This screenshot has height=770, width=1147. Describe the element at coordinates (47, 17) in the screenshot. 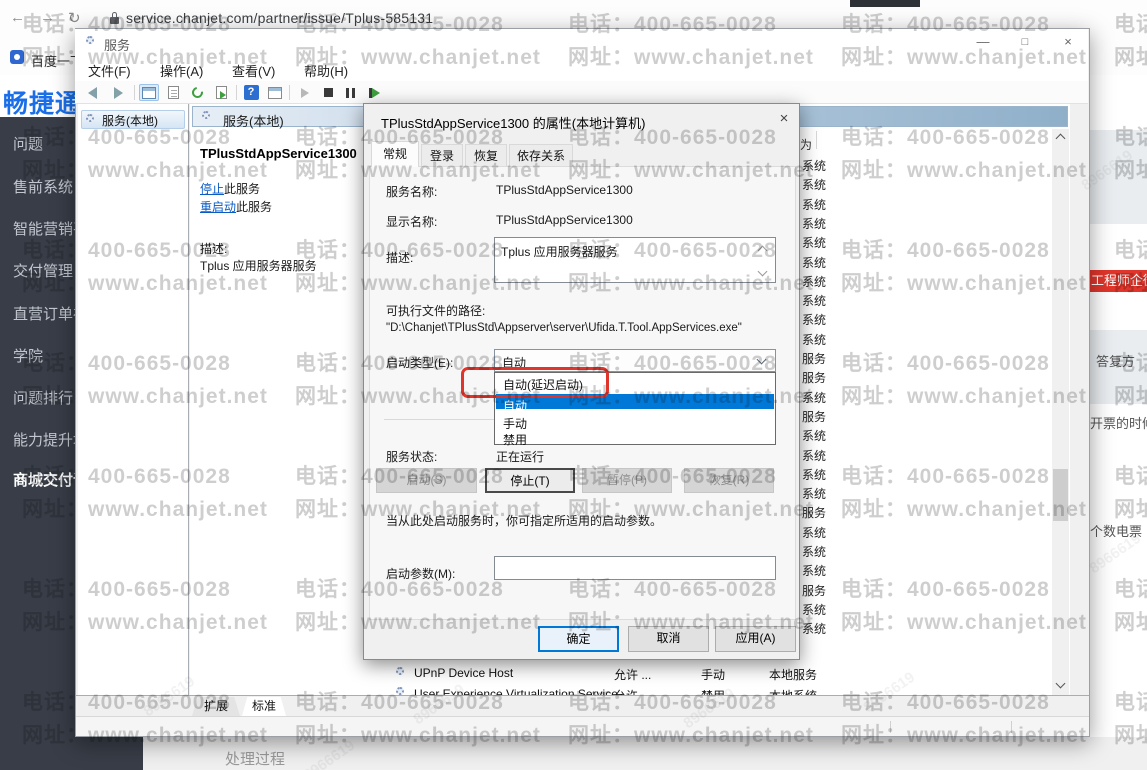

I see `browser-forward-icon: →` at that location.